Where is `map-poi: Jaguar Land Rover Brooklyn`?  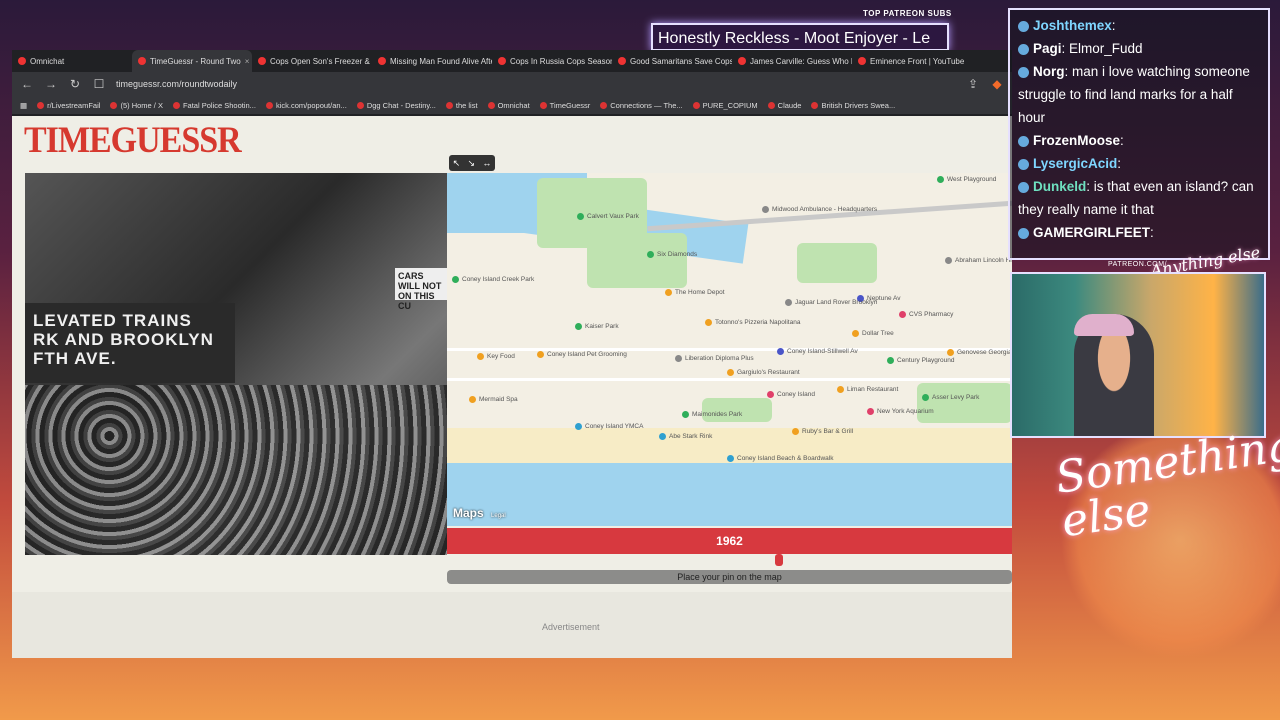
map-poi: Jaguar Land Rover Brooklyn is located at coordinates (831, 302).